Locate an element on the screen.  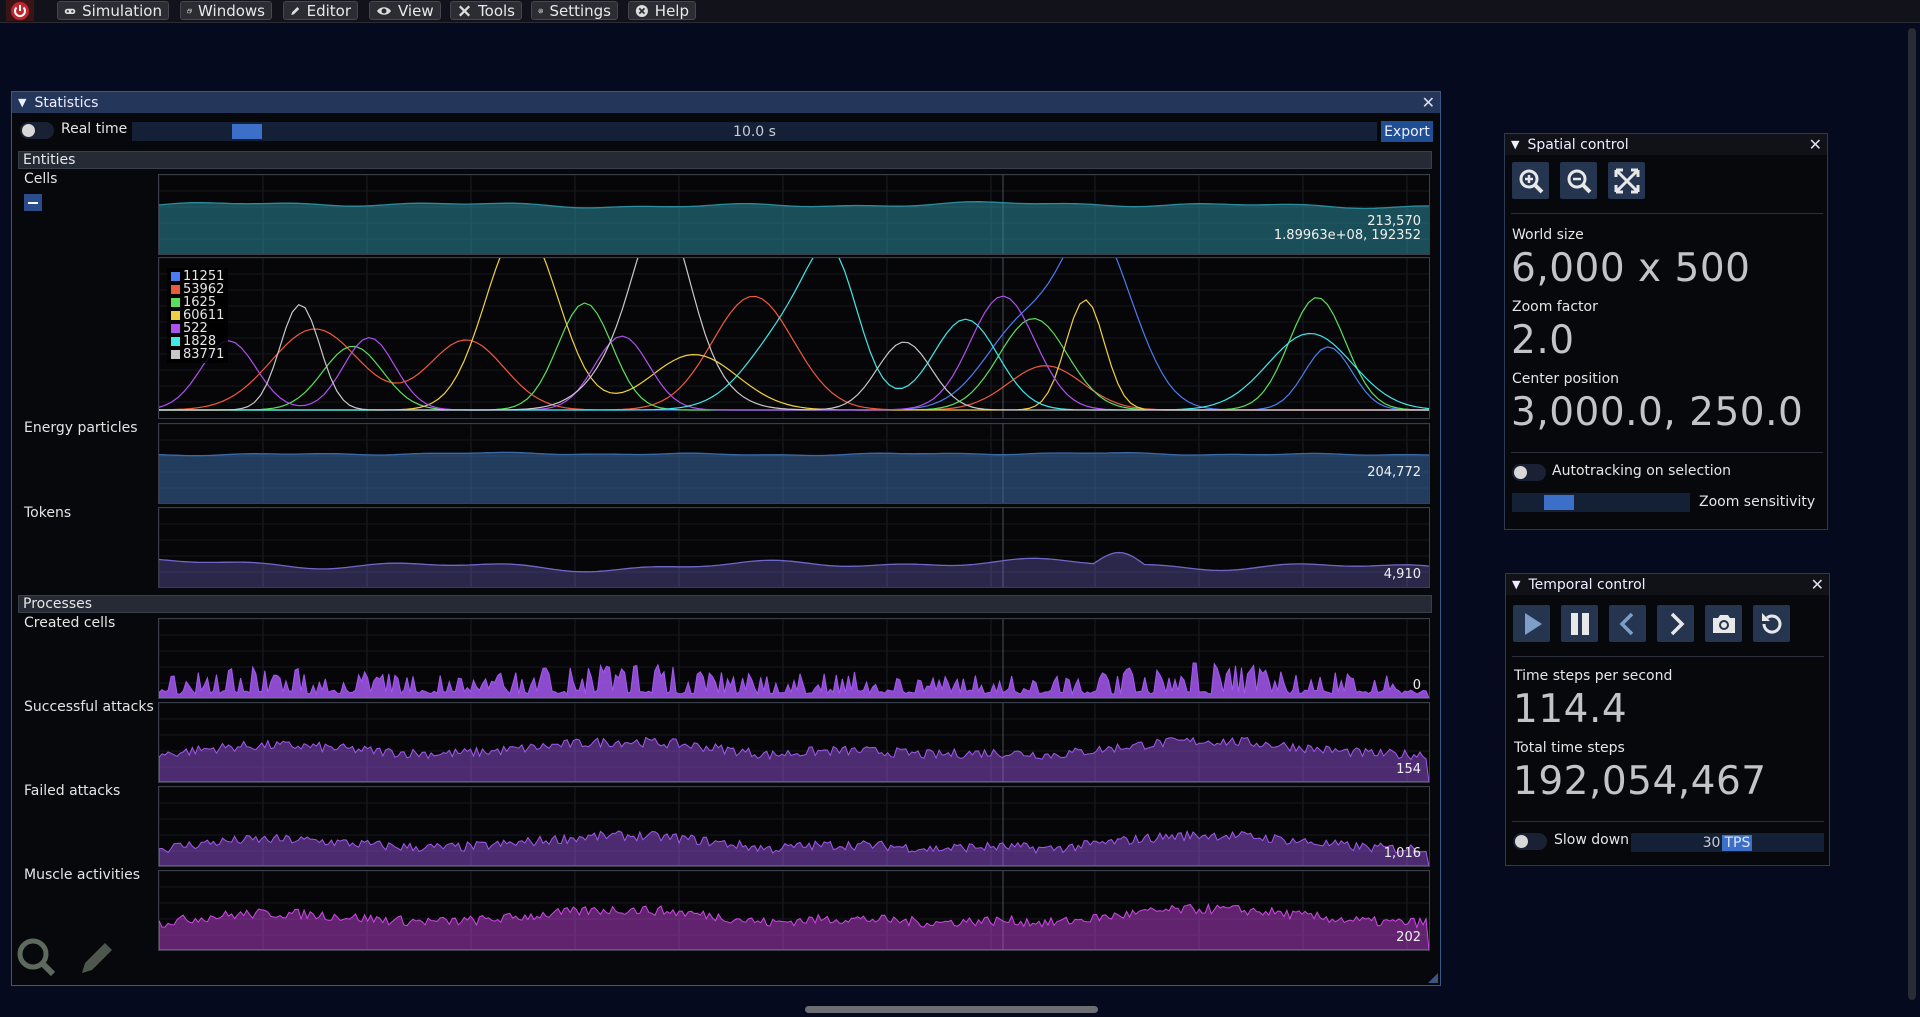
tokens-plot-svg is located at coordinates (794, 547).